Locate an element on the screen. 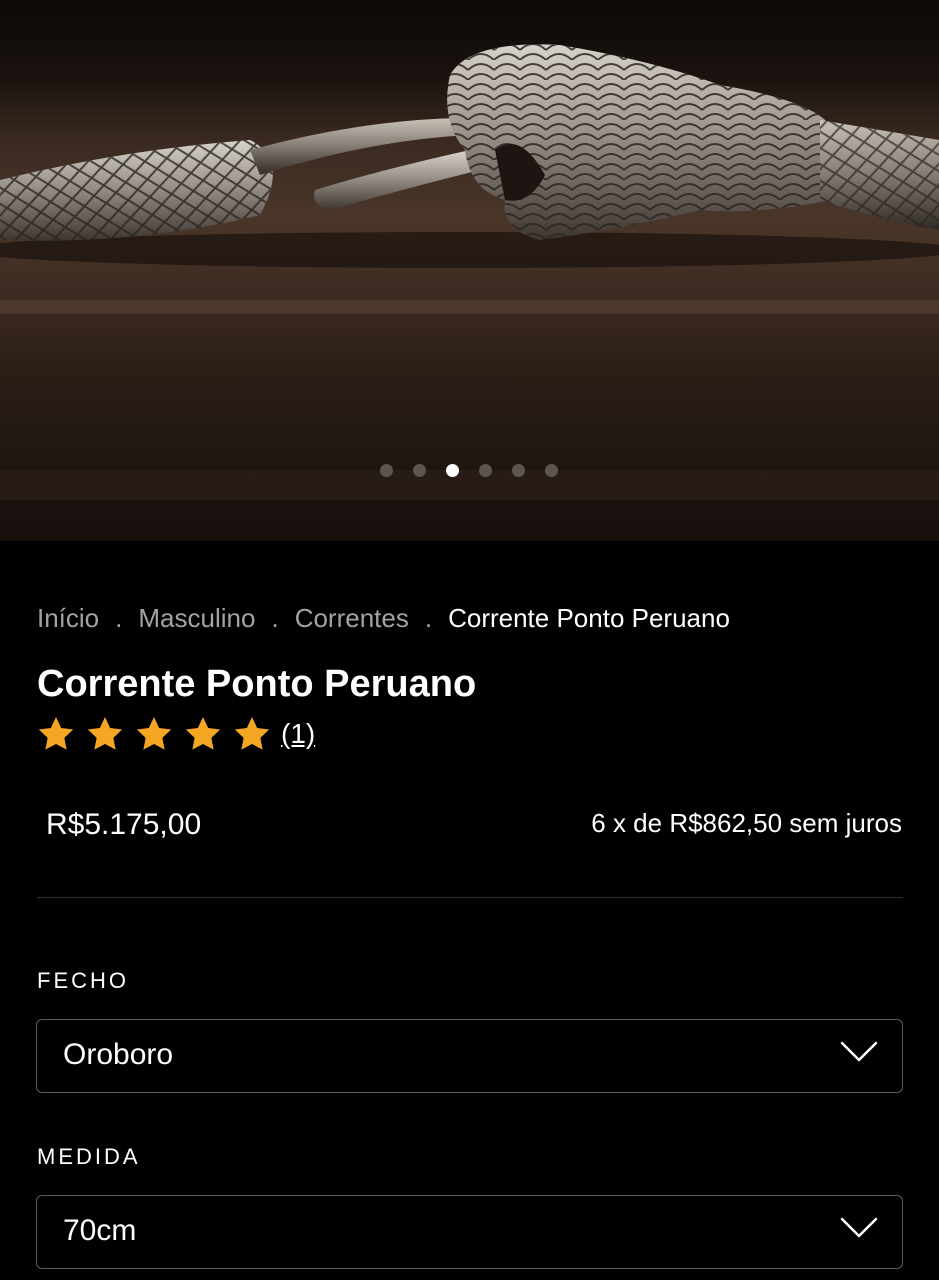  breadcrumb-link-correntes: Correntes is located at coordinates (352, 618).